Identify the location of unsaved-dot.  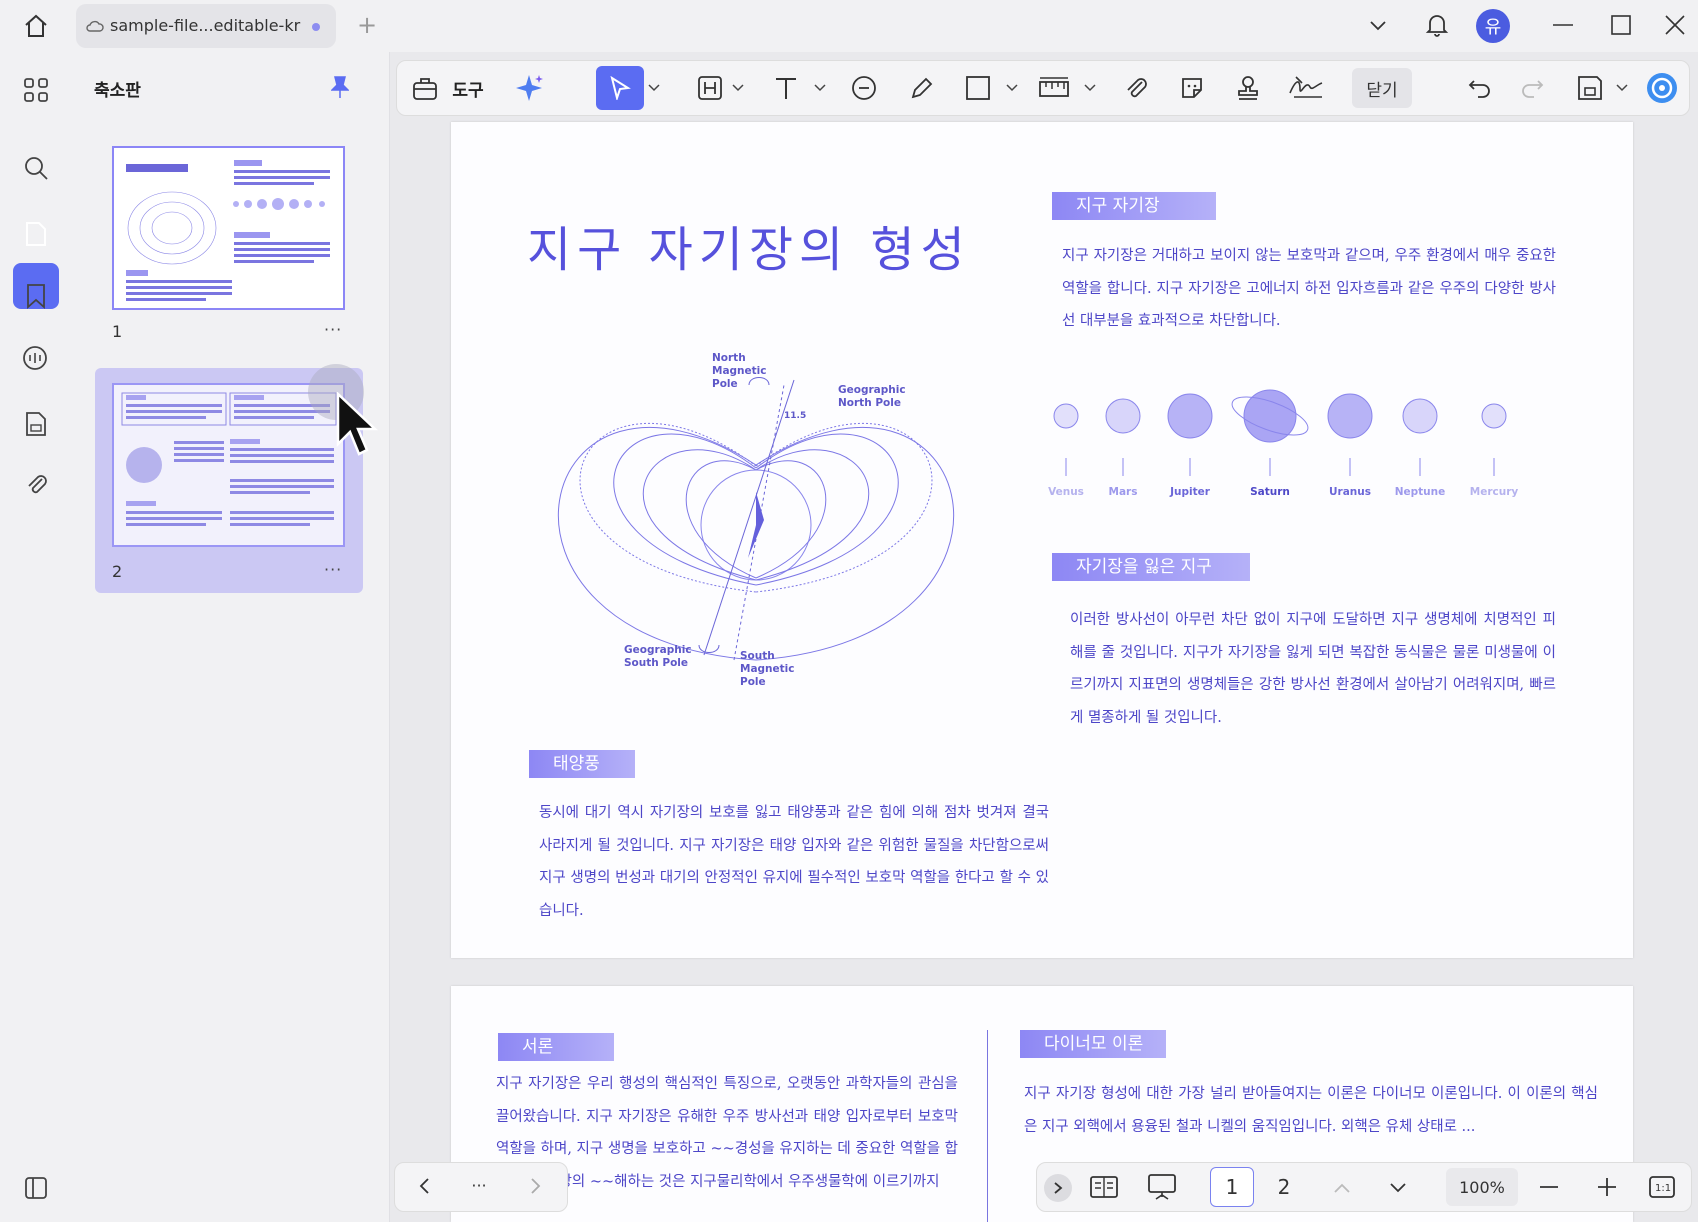
(316, 27).